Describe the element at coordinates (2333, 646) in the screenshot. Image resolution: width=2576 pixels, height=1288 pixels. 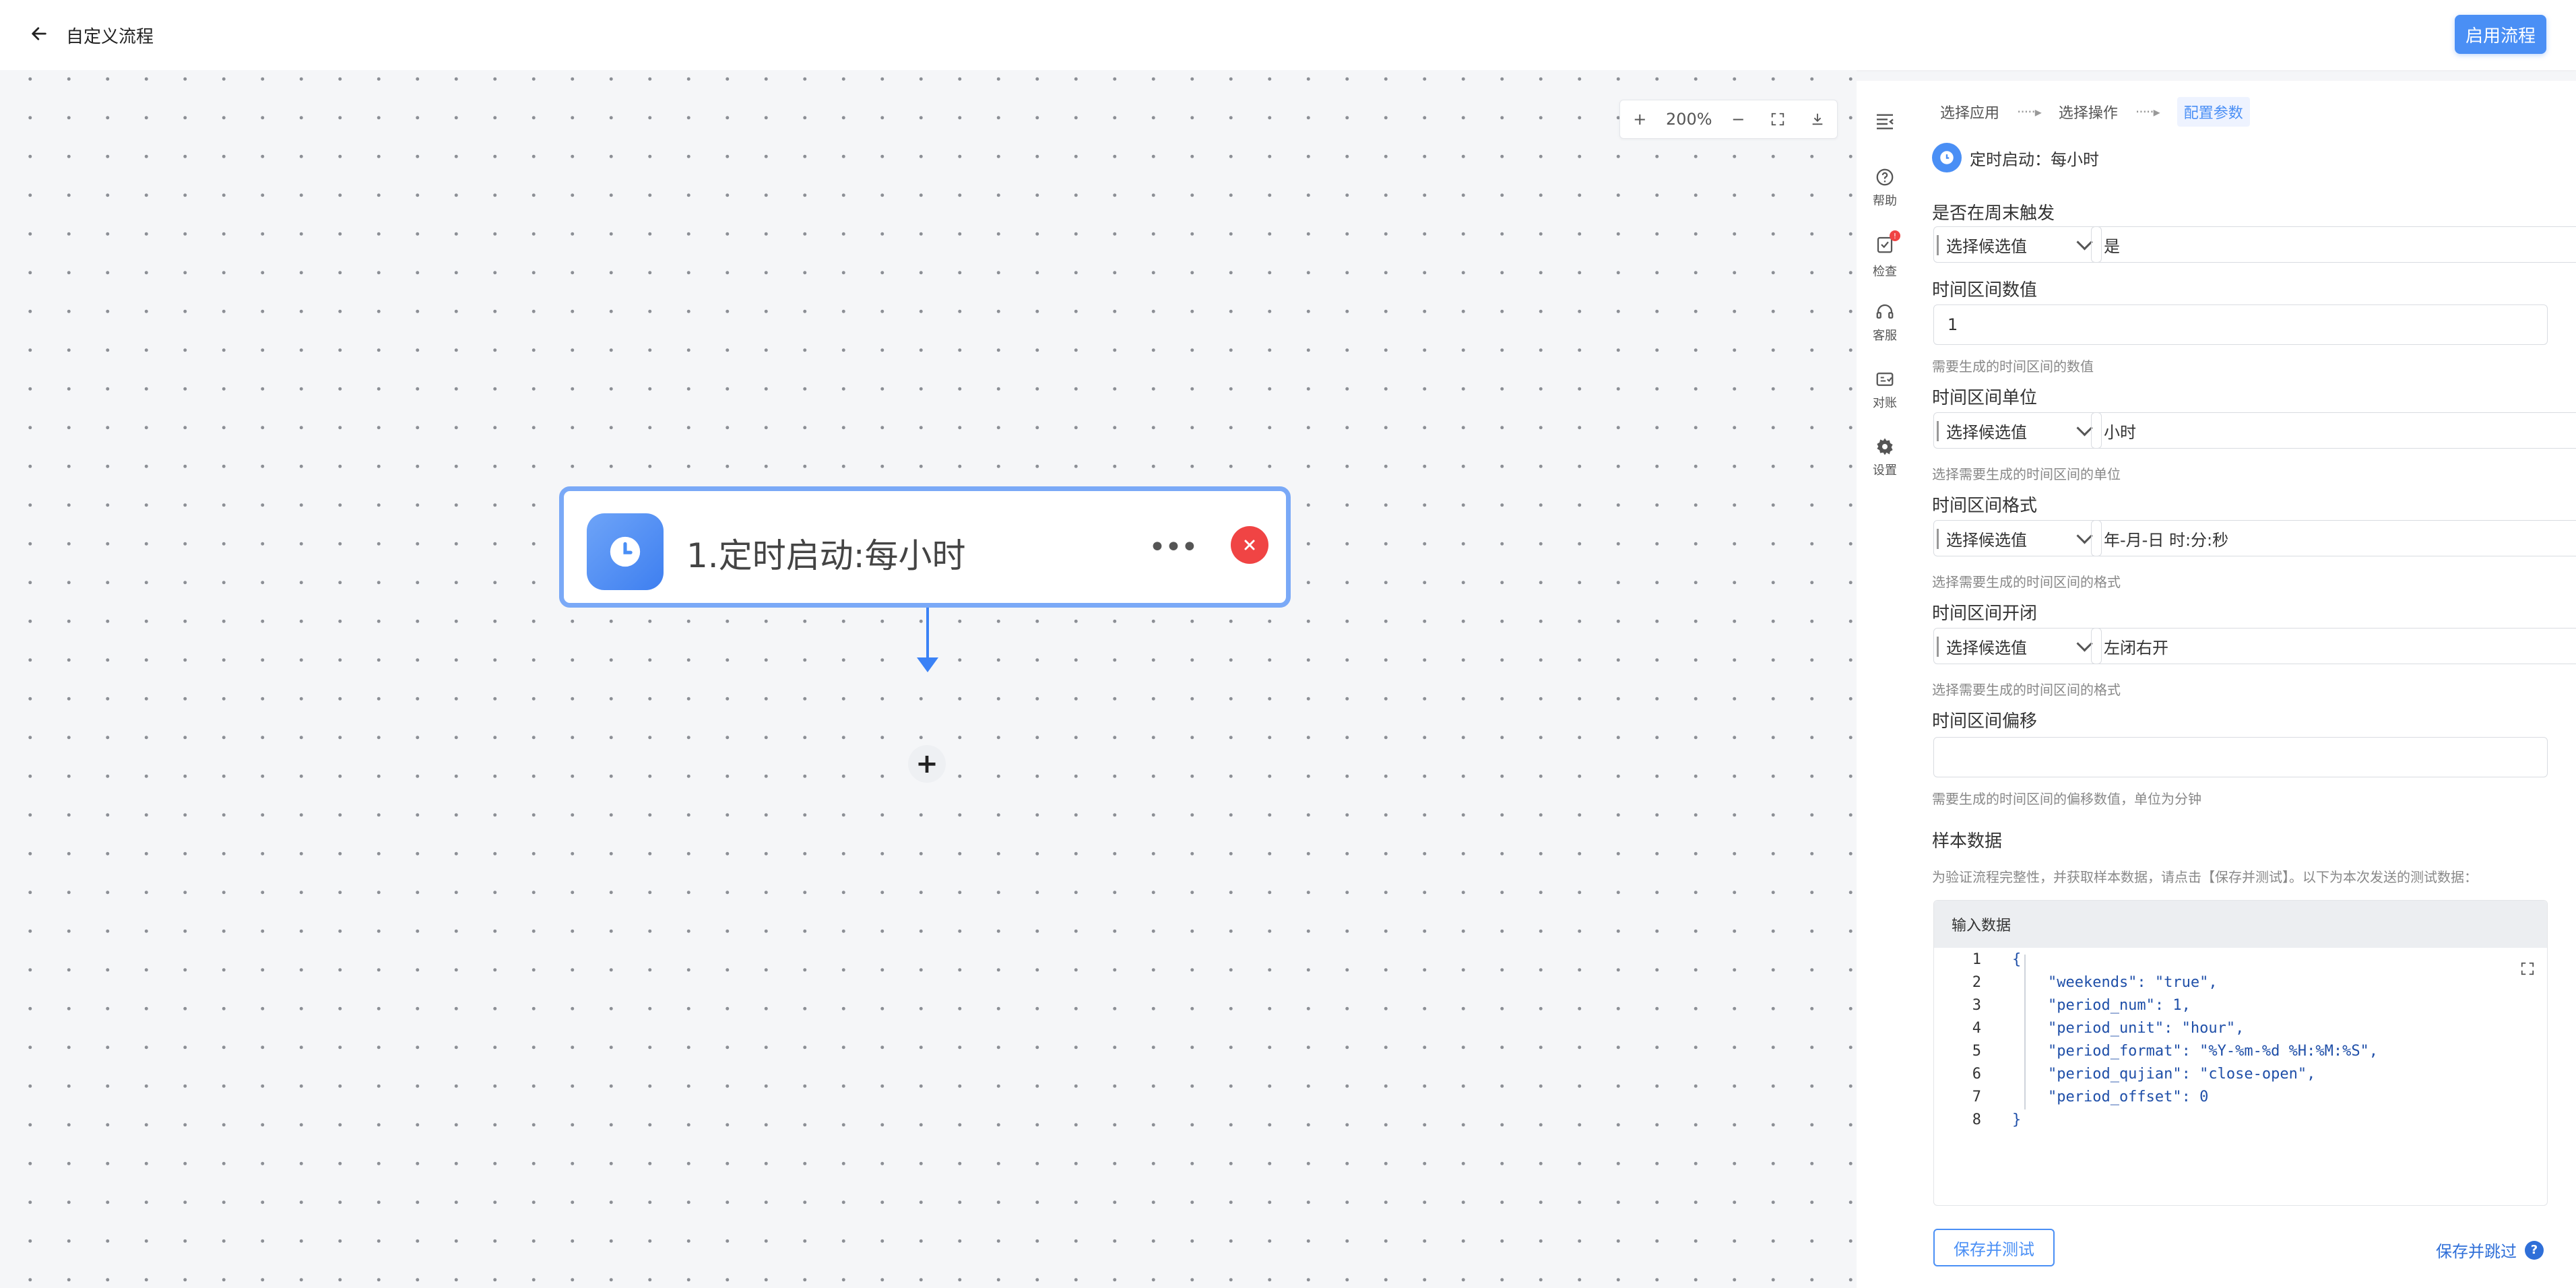
I see `interval-open-select: 左闭右开` at that location.